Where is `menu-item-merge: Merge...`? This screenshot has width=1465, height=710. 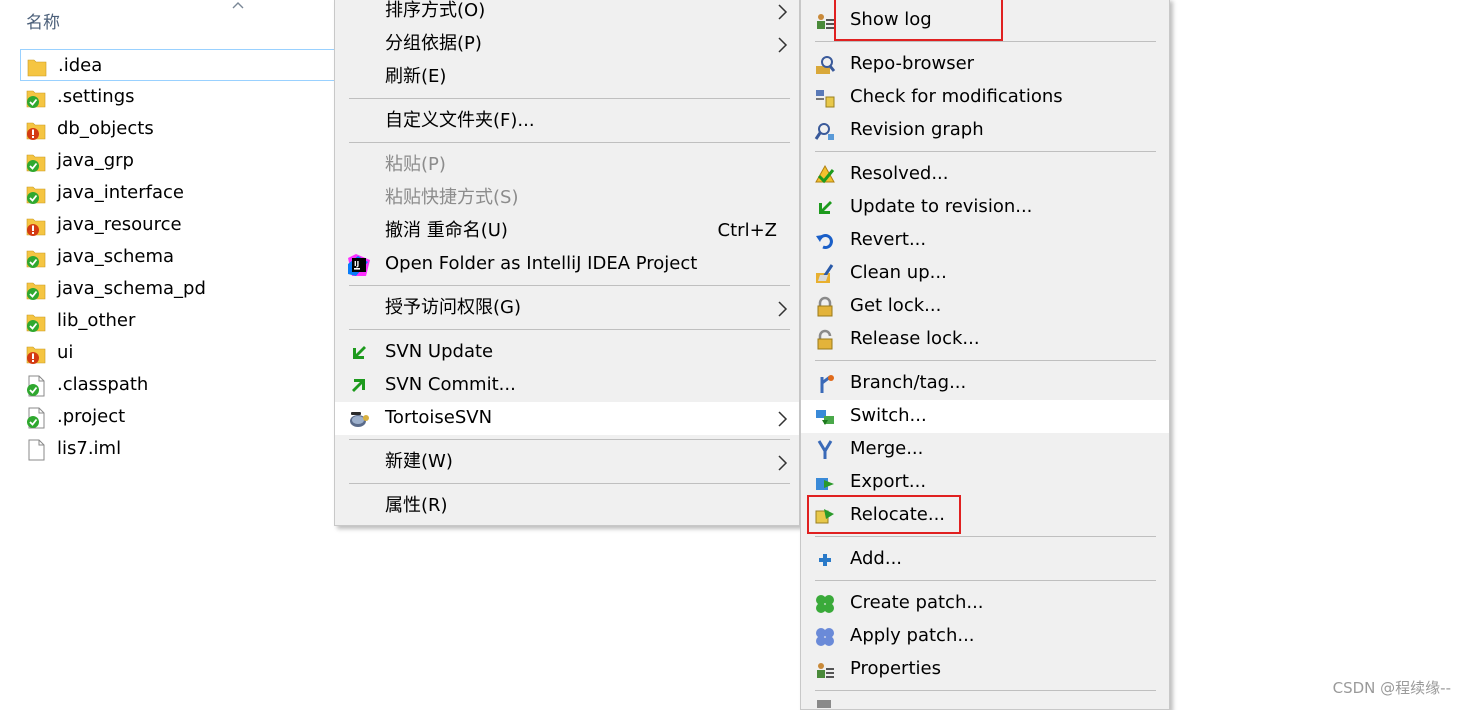
menu-item-merge: Merge... is located at coordinates (985, 449).